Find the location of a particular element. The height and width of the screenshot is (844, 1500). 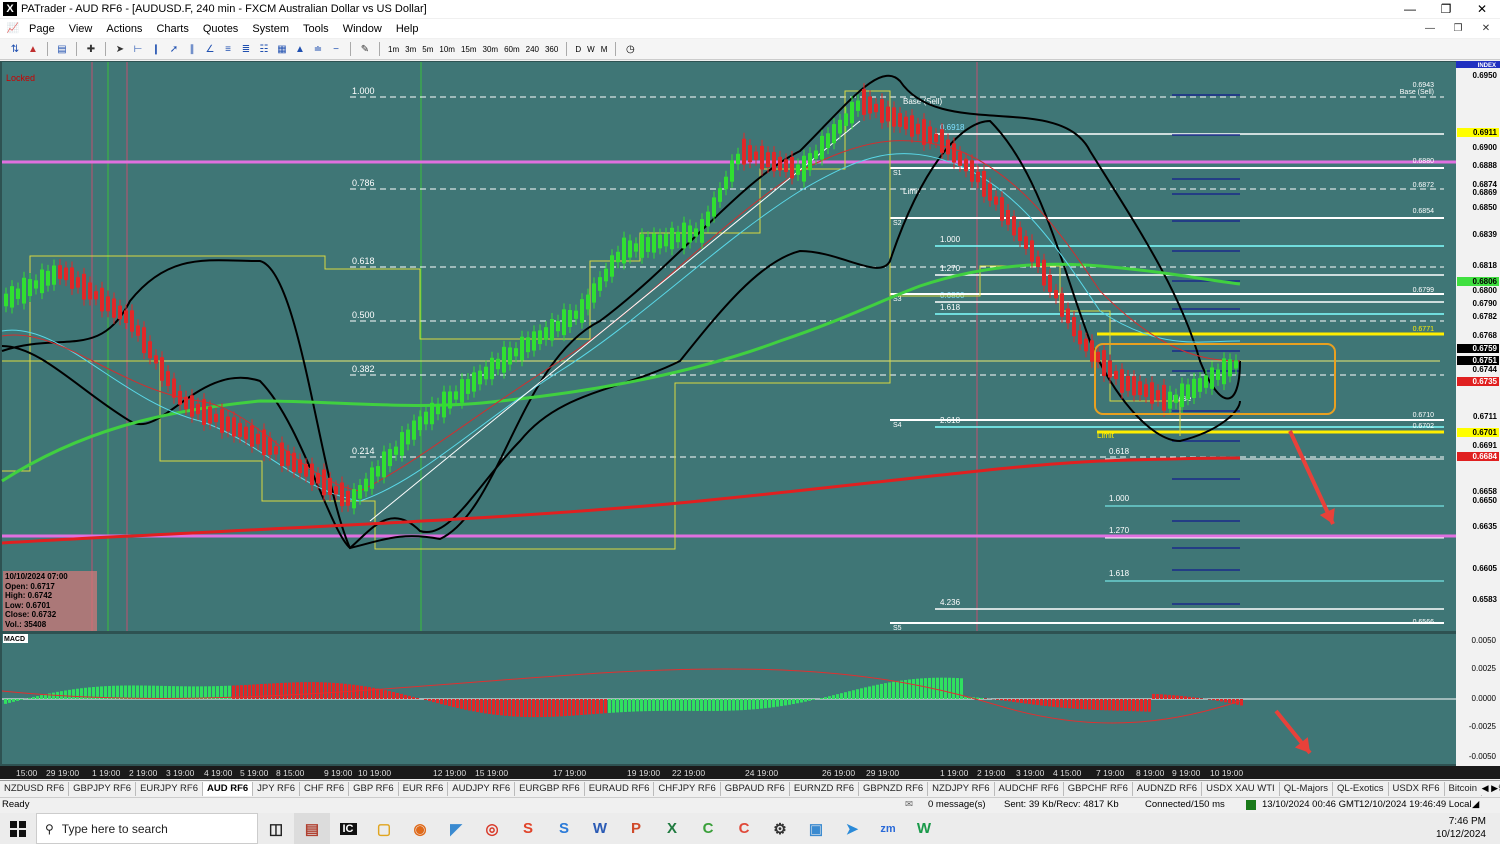

crosshair-icon: ✚ is located at coordinates (91, 49).